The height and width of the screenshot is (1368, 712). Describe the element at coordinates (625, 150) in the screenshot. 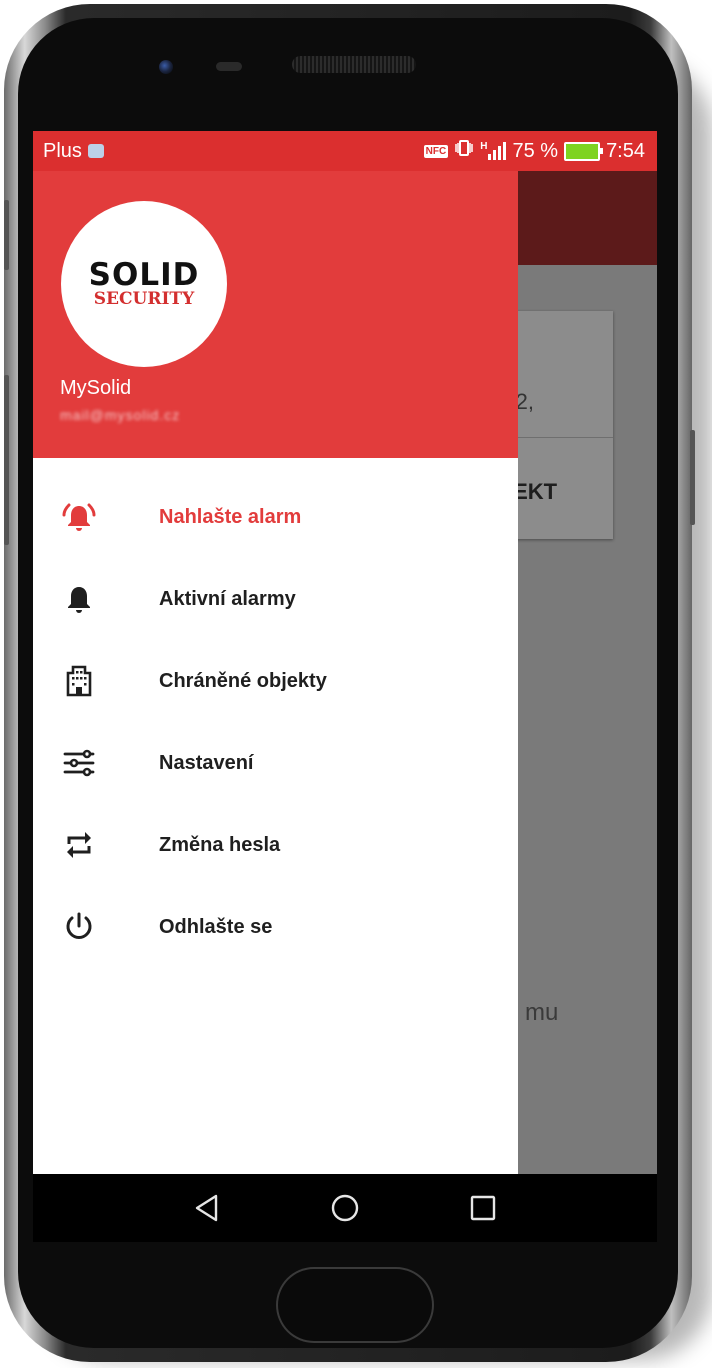

I see `clock: 7:54` at that location.